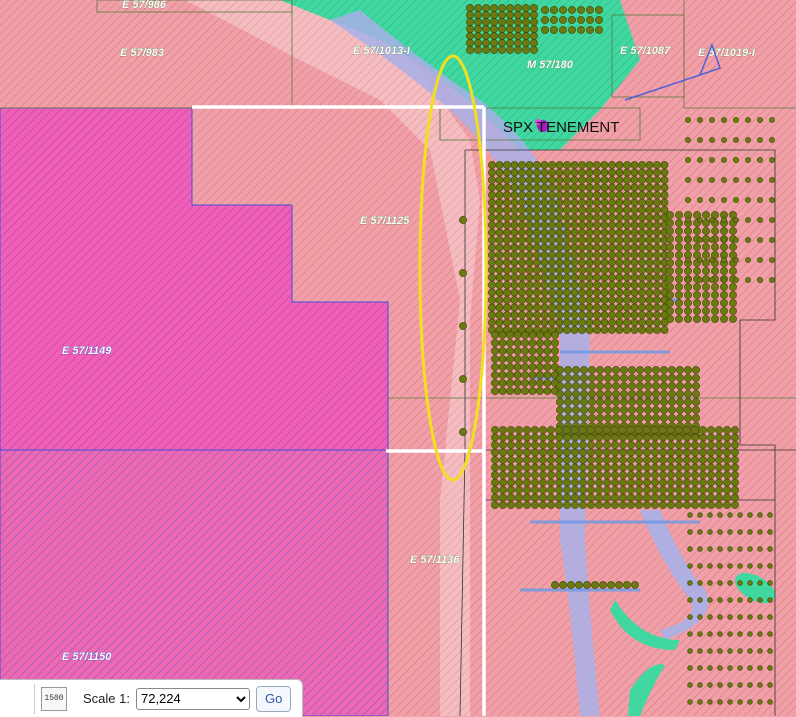 The width and height of the screenshot is (796, 717). Describe the element at coordinates (273, 698) in the screenshot. I see `go-button: Go` at that location.